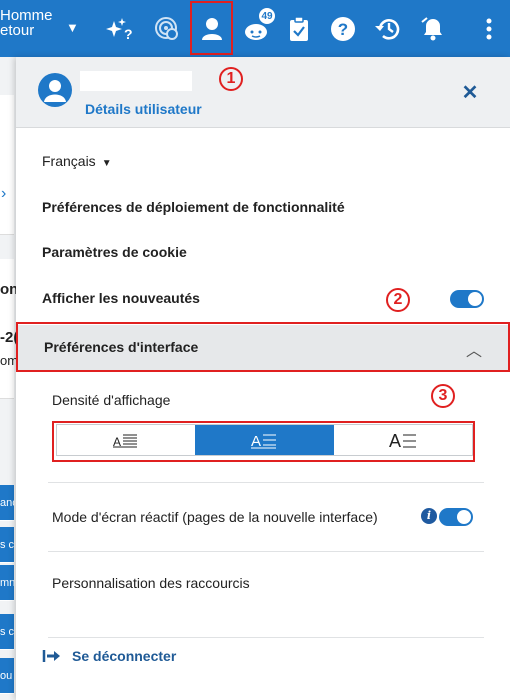 The width and height of the screenshot is (510, 700). I want to click on info-icon: i, so click(429, 516).